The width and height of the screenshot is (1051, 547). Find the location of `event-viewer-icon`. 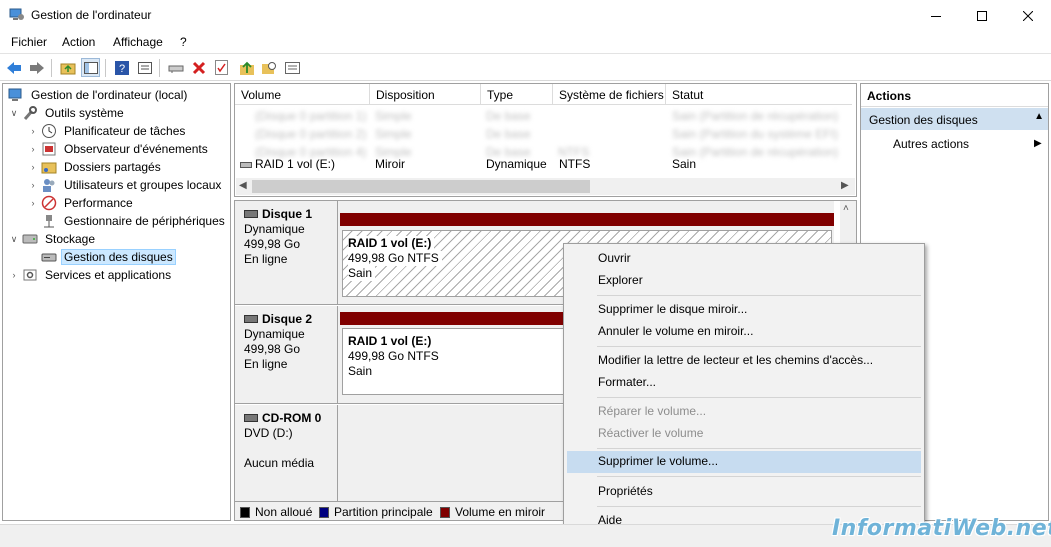

event-viewer-icon is located at coordinates (49, 149).